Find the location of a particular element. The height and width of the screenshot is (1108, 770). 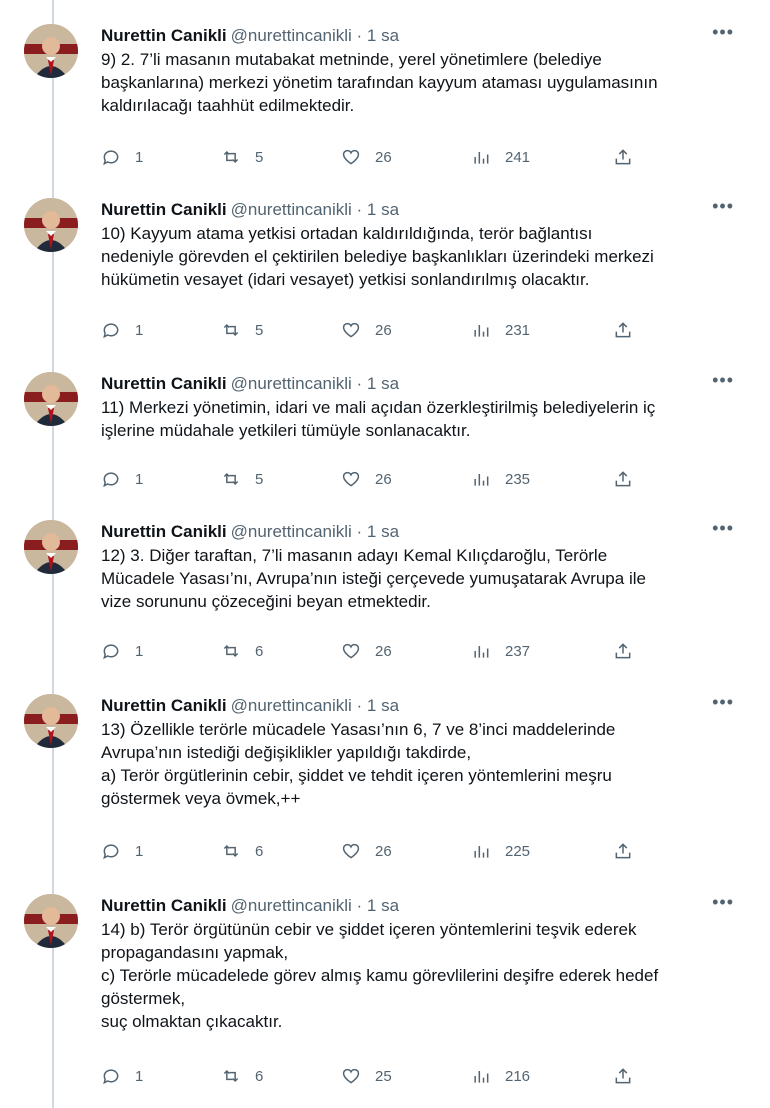

tweet-actions: 1 6 26 225 is located at coordinates (371, 851).